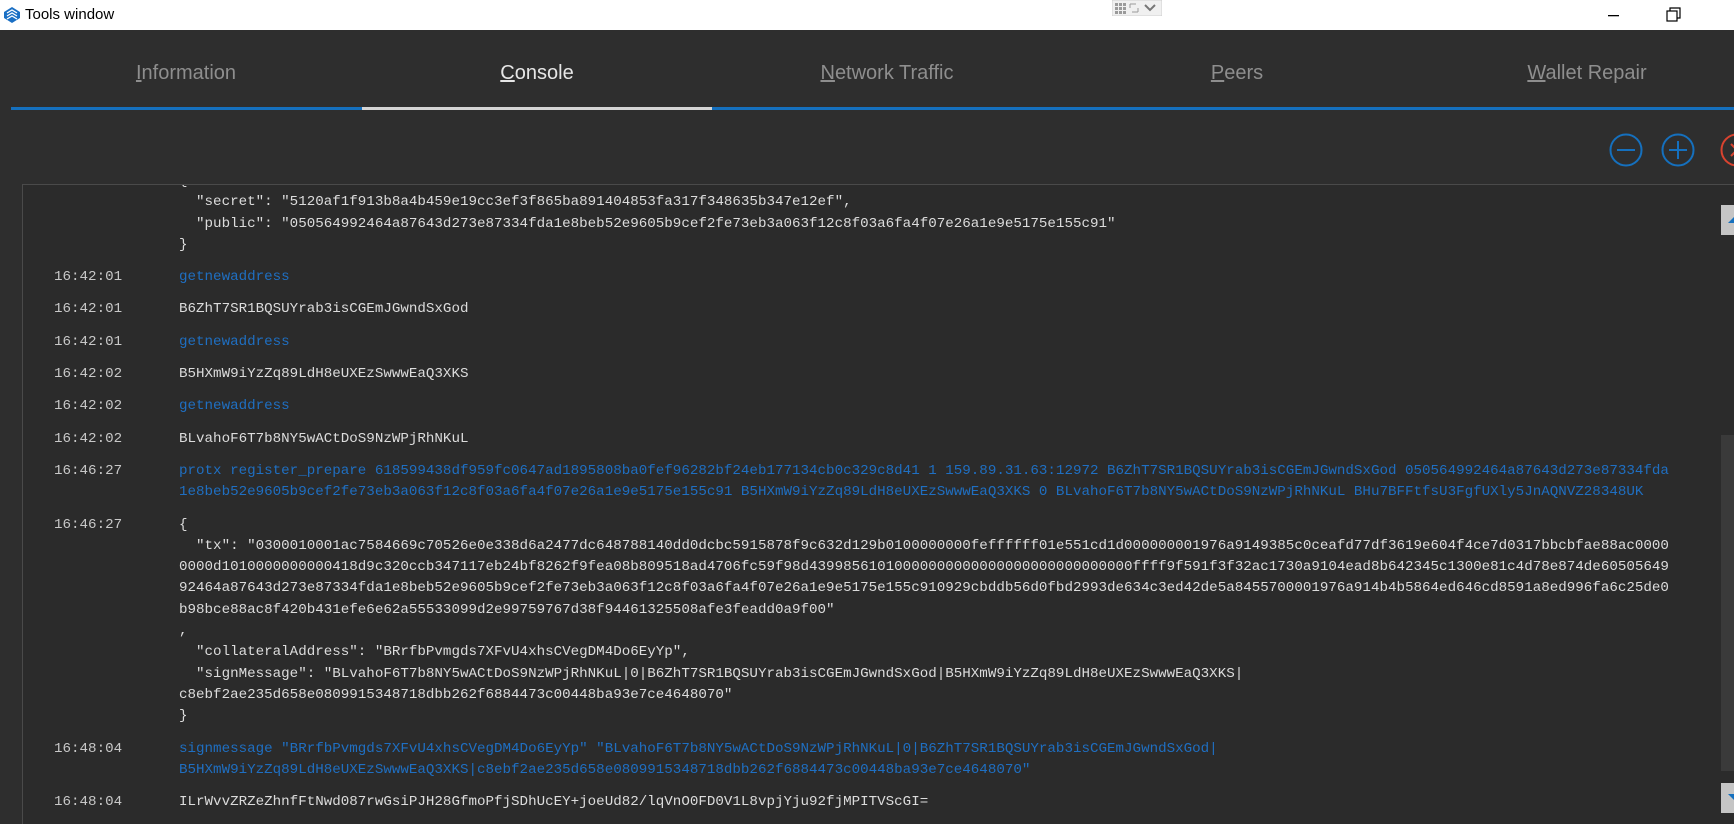 This screenshot has width=1734, height=824. I want to click on console-result-text: BLvahoF6T7b8NY5wACtDoS9NzWPjRhNKuL, so click(925, 439).